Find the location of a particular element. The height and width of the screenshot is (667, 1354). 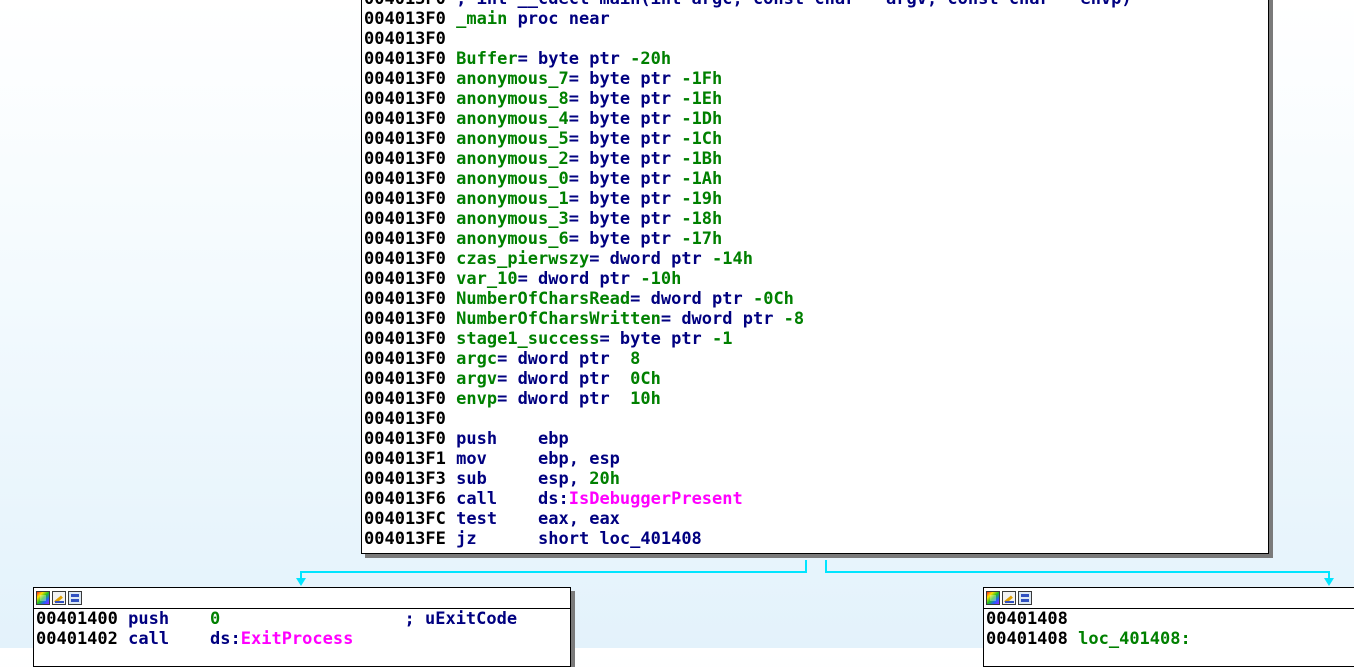

numeric-value: -1Bh is located at coordinates (702, 159).